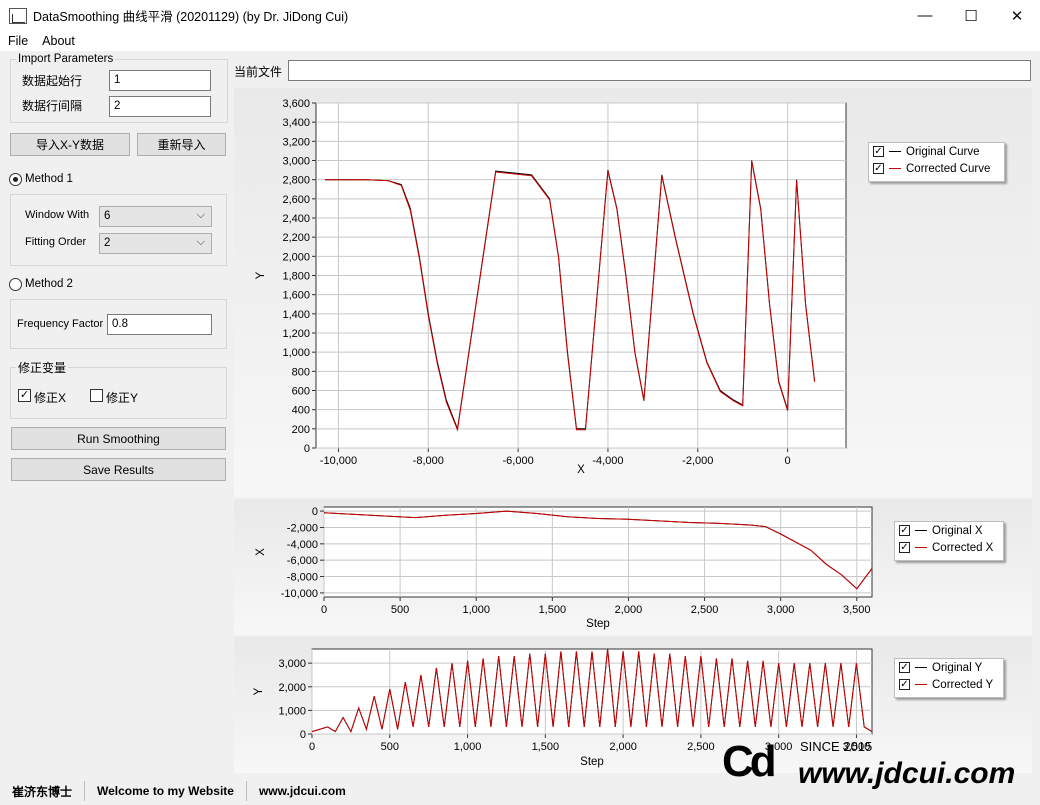 This screenshot has height=805, width=1040. What do you see at coordinates (292, 711) in the screenshot?
I see `y-tick-label: 1,000` at bounding box center [292, 711].